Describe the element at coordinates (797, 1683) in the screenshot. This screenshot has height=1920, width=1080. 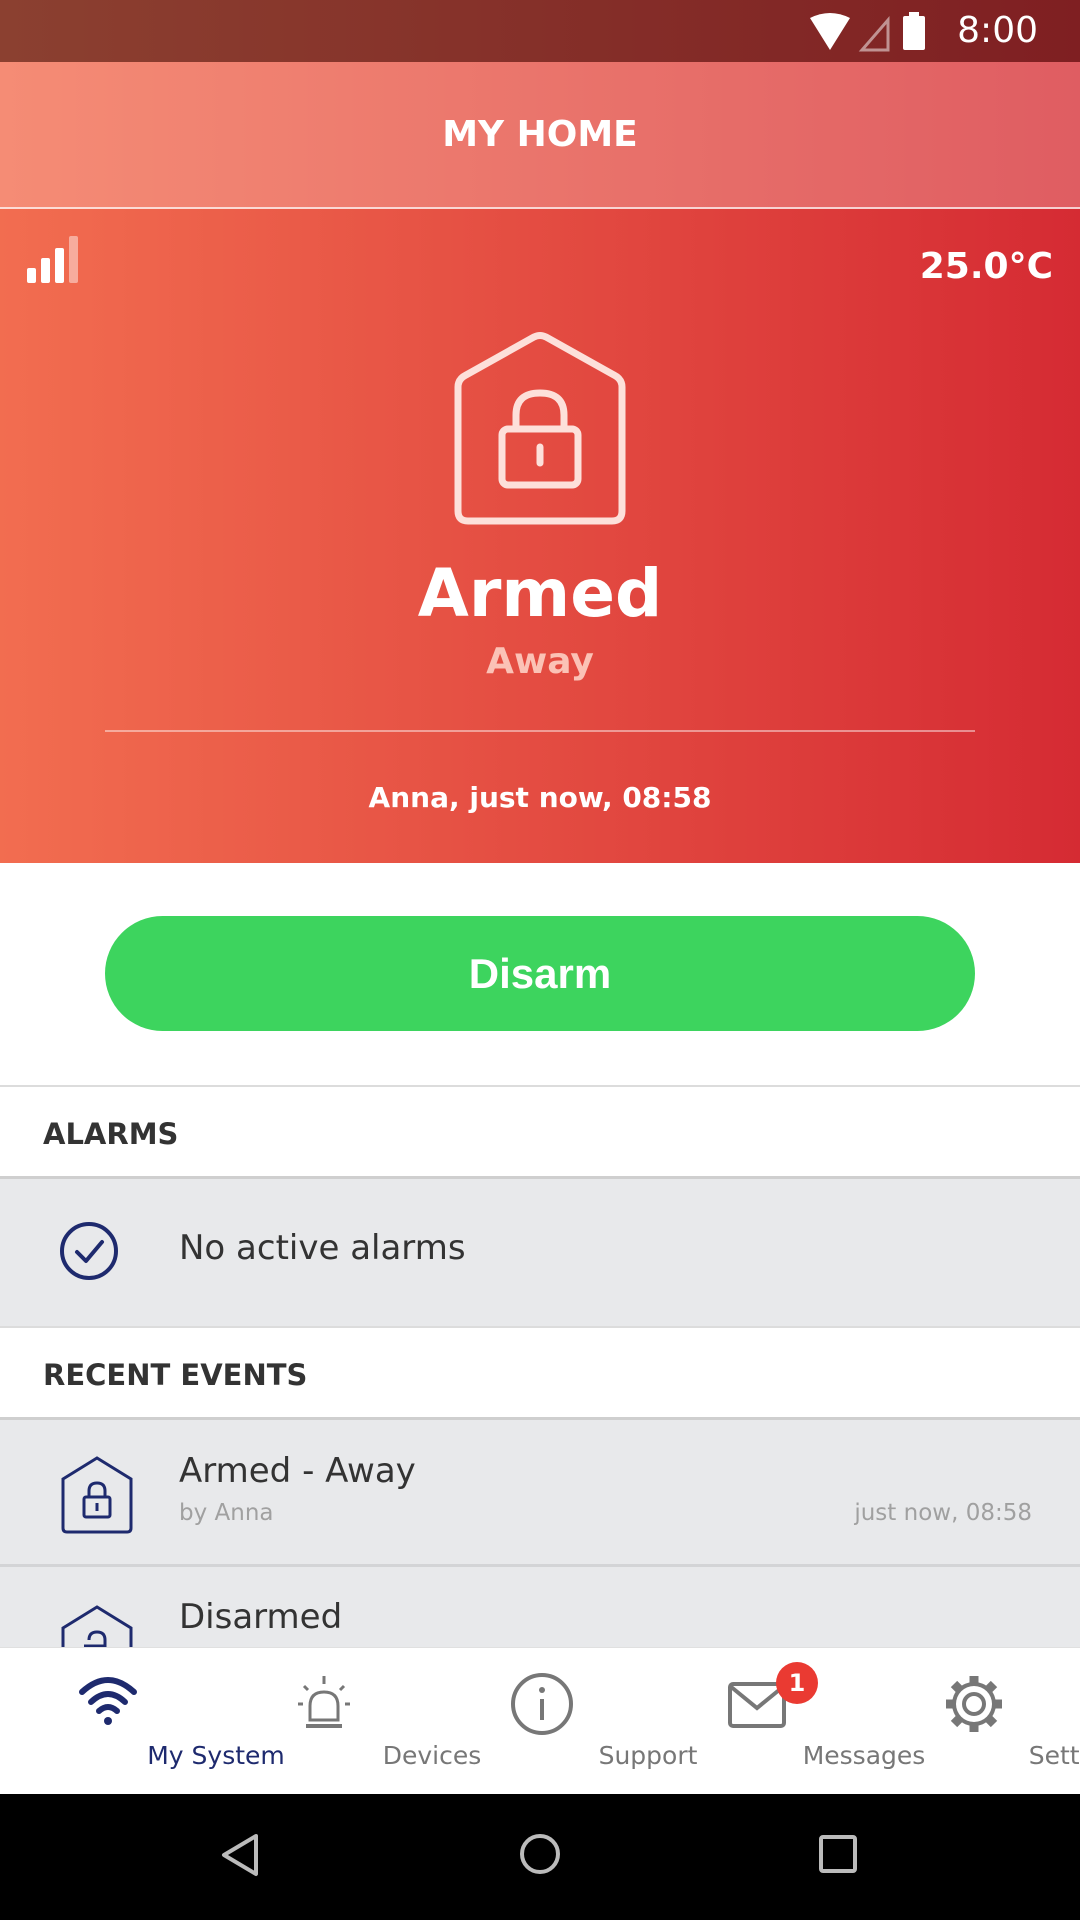
I see `unread-badge: 1` at that location.